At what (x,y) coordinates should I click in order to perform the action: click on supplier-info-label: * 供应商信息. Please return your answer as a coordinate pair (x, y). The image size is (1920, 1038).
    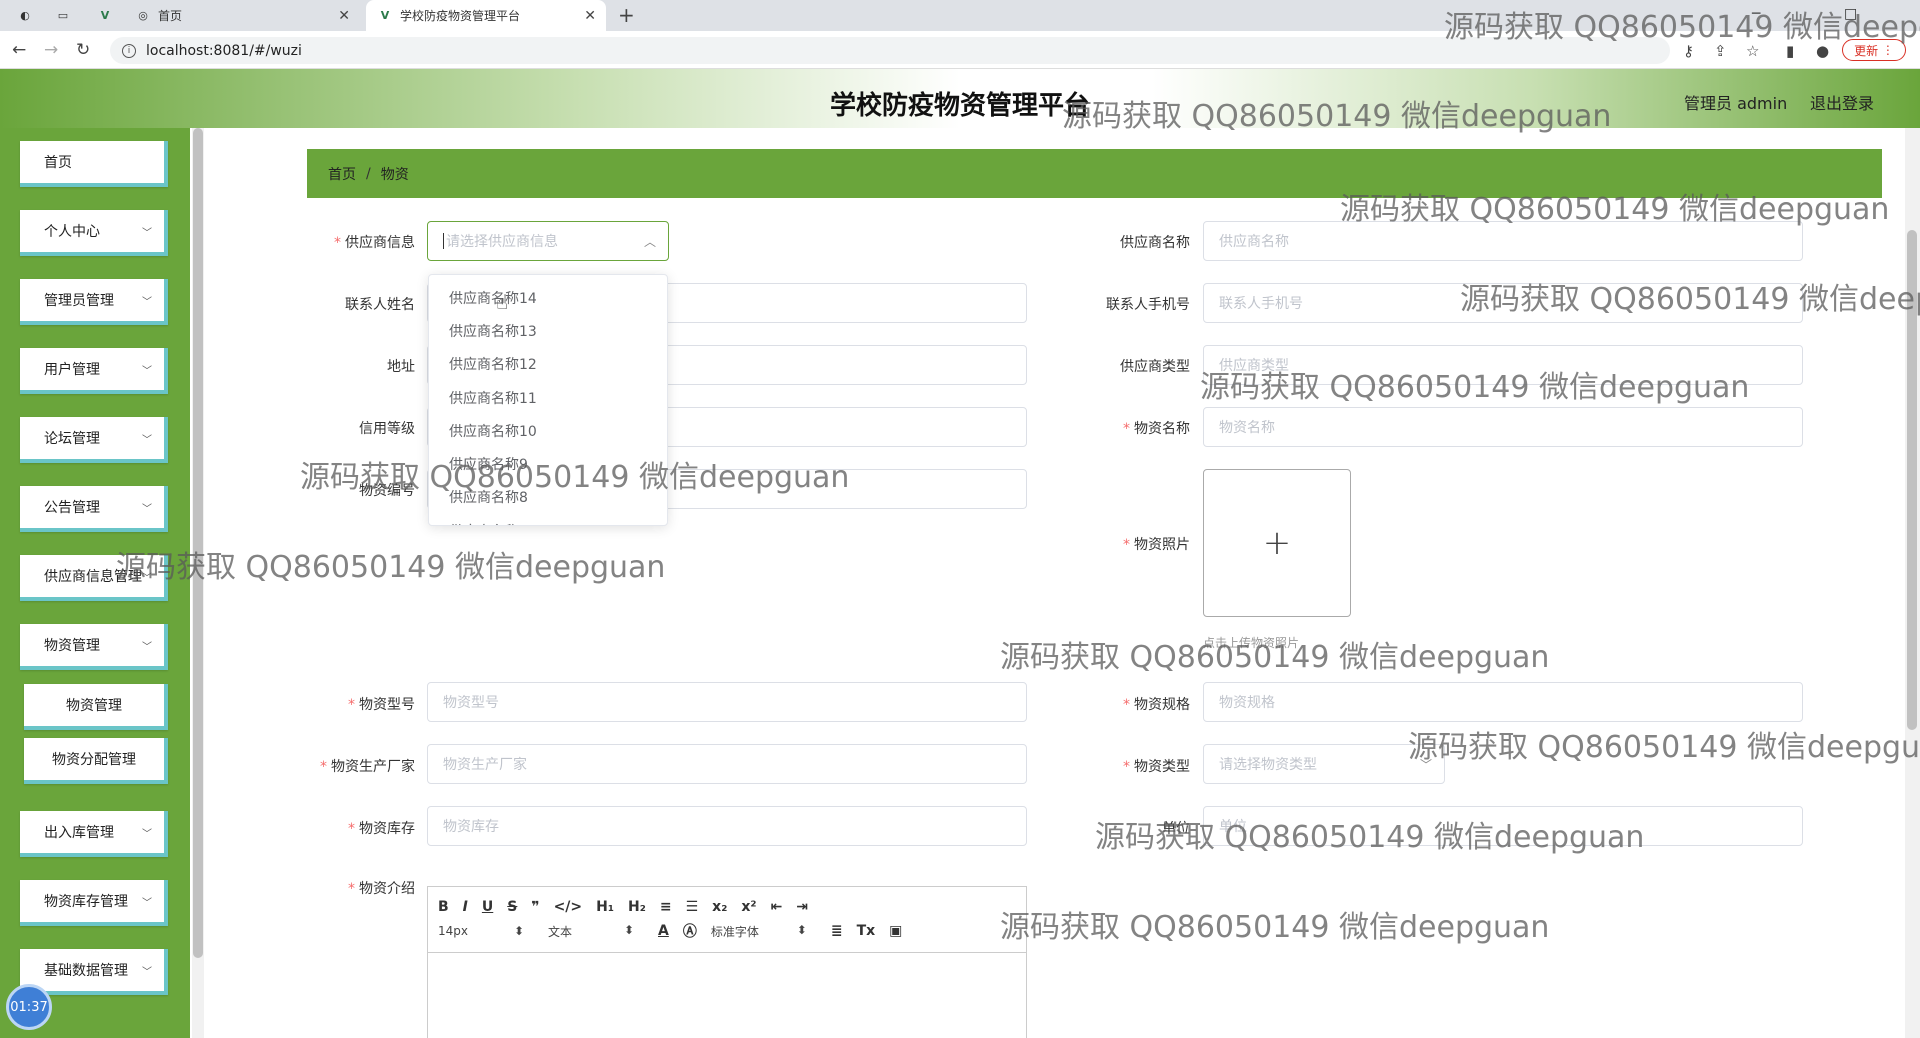
    Looking at the image, I should click on (374, 243).